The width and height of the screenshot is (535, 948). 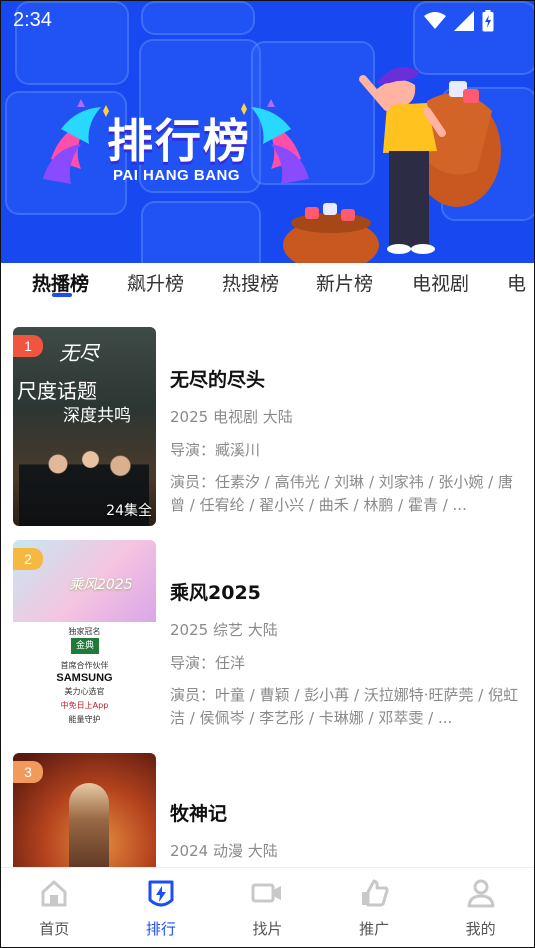 I want to click on status-icons, so click(x=459, y=21).